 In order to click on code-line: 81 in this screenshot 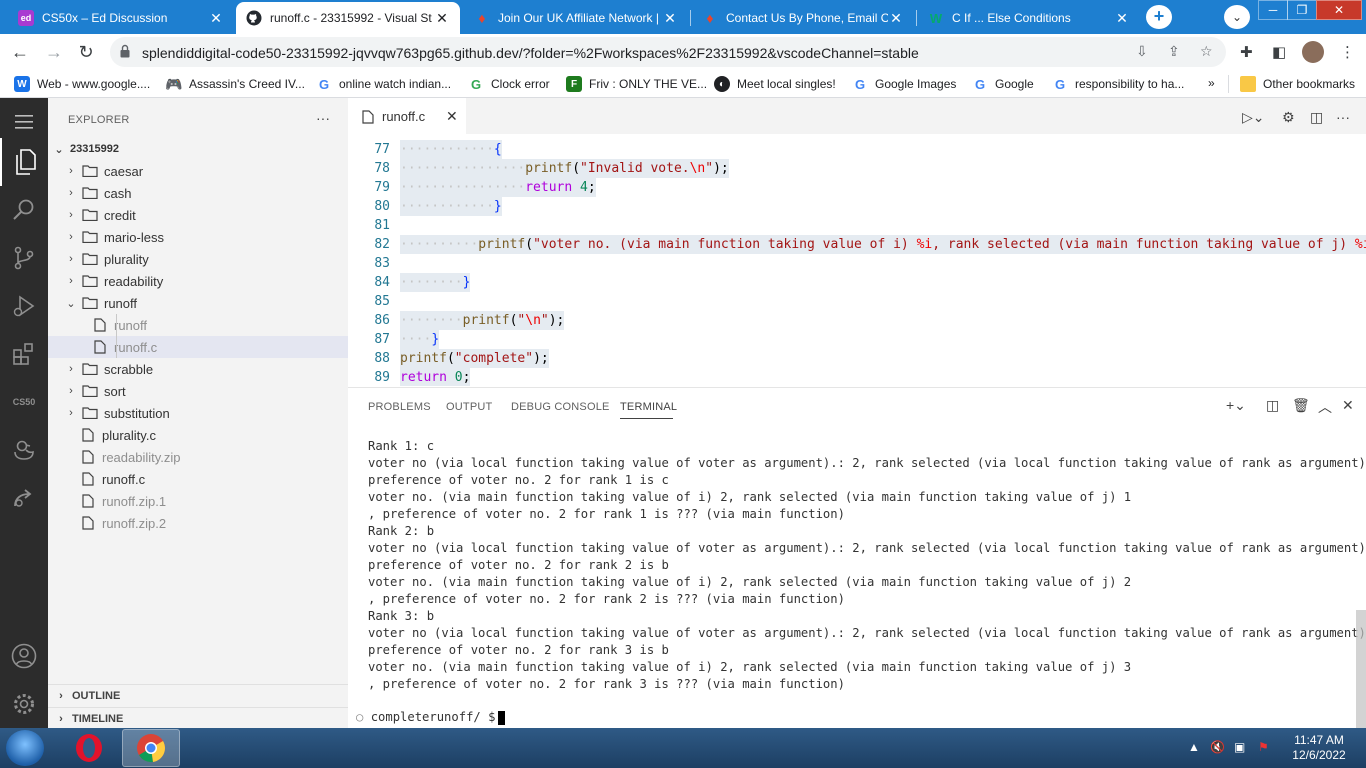, I will do `click(857, 225)`.